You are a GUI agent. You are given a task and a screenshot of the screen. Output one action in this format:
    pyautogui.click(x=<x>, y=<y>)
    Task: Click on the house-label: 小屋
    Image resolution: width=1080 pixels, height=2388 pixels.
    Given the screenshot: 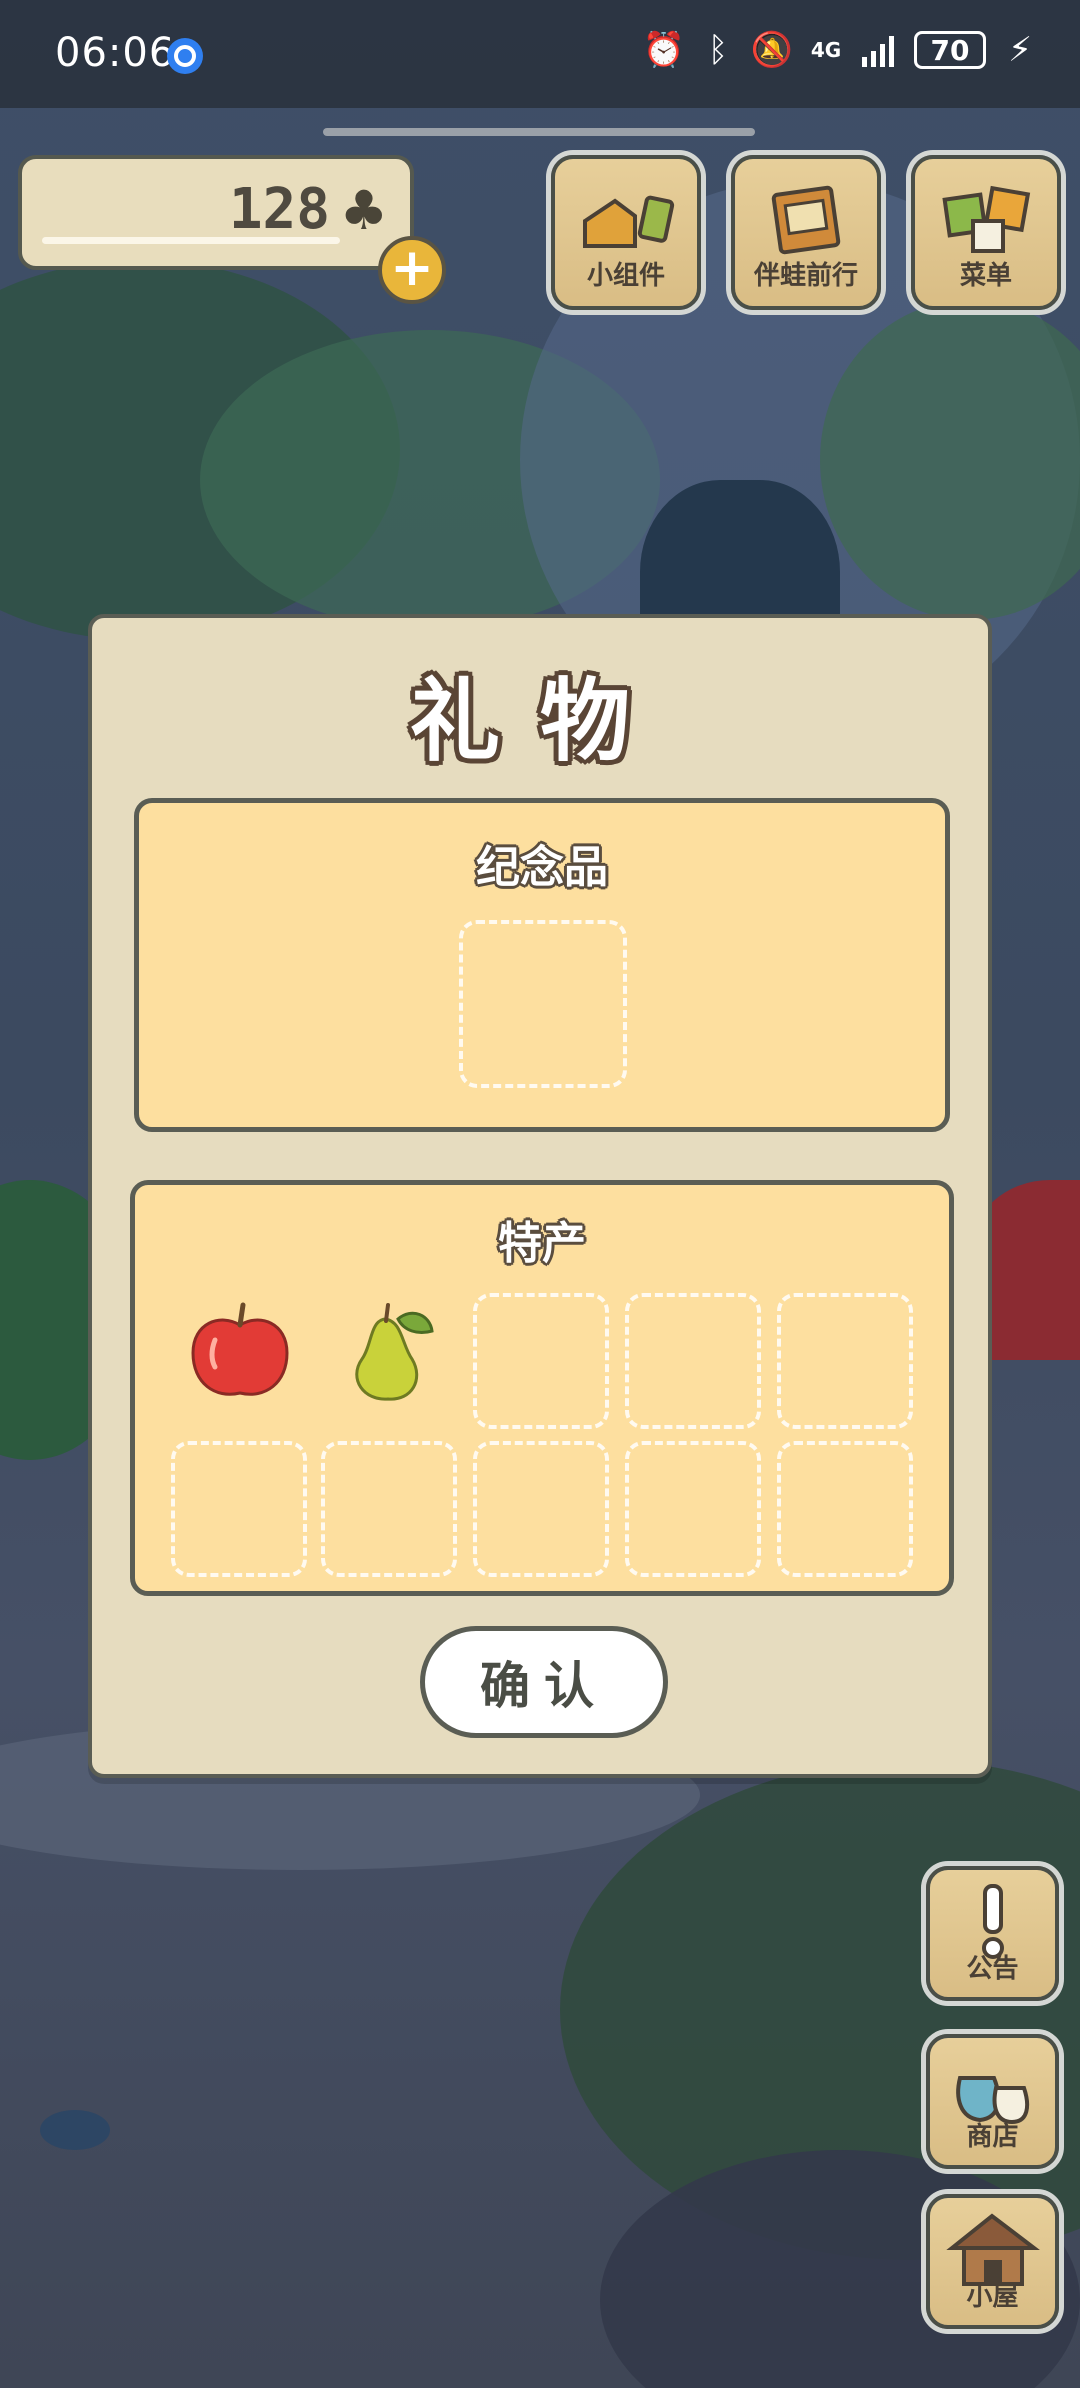 What is the action you would take?
    pyautogui.click(x=992, y=2297)
    